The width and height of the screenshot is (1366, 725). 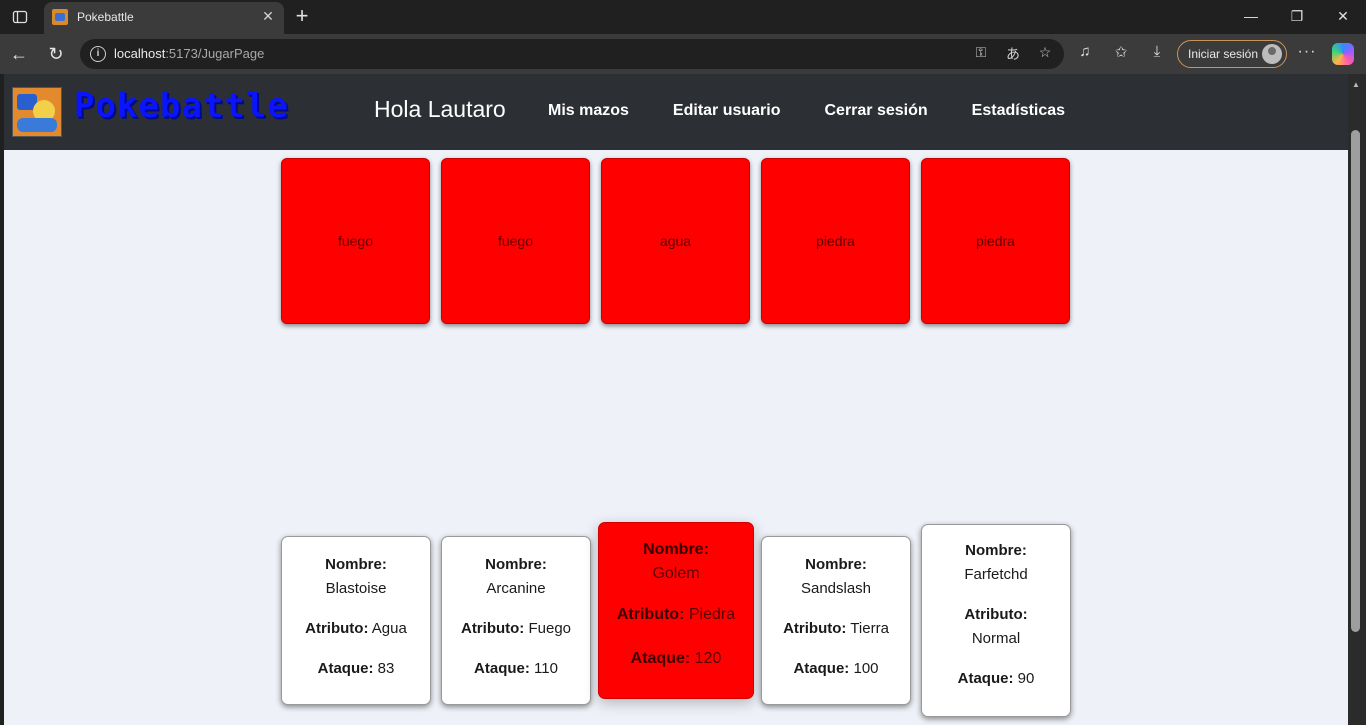 I want to click on browser-tab-bar: Pokebattle ✕ + — ❐ ✕, so click(x=683, y=17).